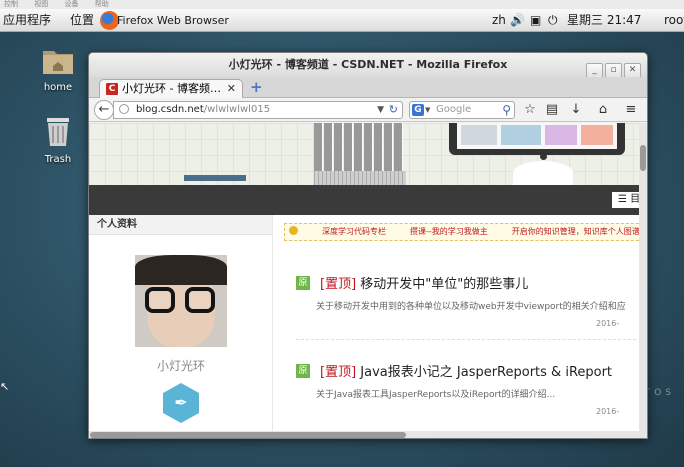 The image size is (684, 467). I want to click on bookmarks-menu-icon: ▤, so click(552, 110).